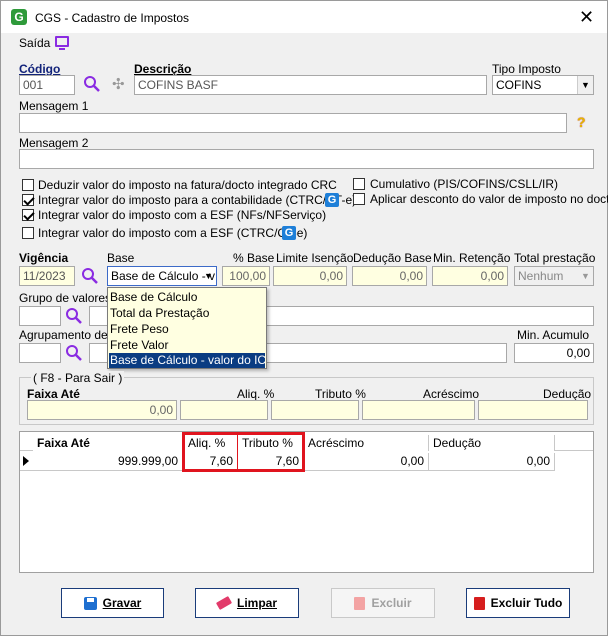  I want to click on deducao-input, so click(533, 410).